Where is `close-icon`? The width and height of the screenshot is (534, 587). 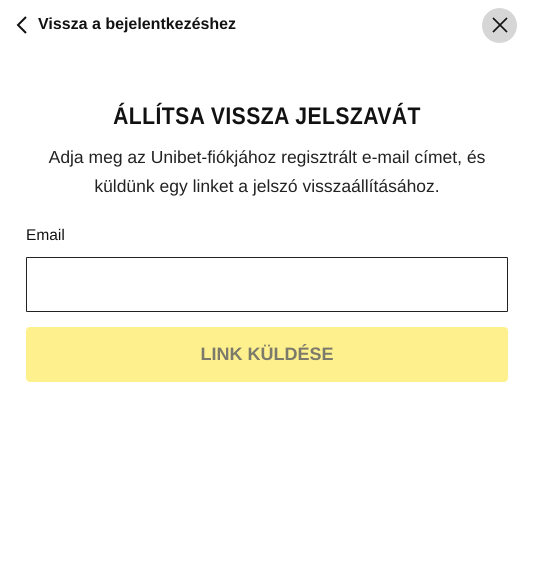 close-icon is located at coordinates (500, 25).